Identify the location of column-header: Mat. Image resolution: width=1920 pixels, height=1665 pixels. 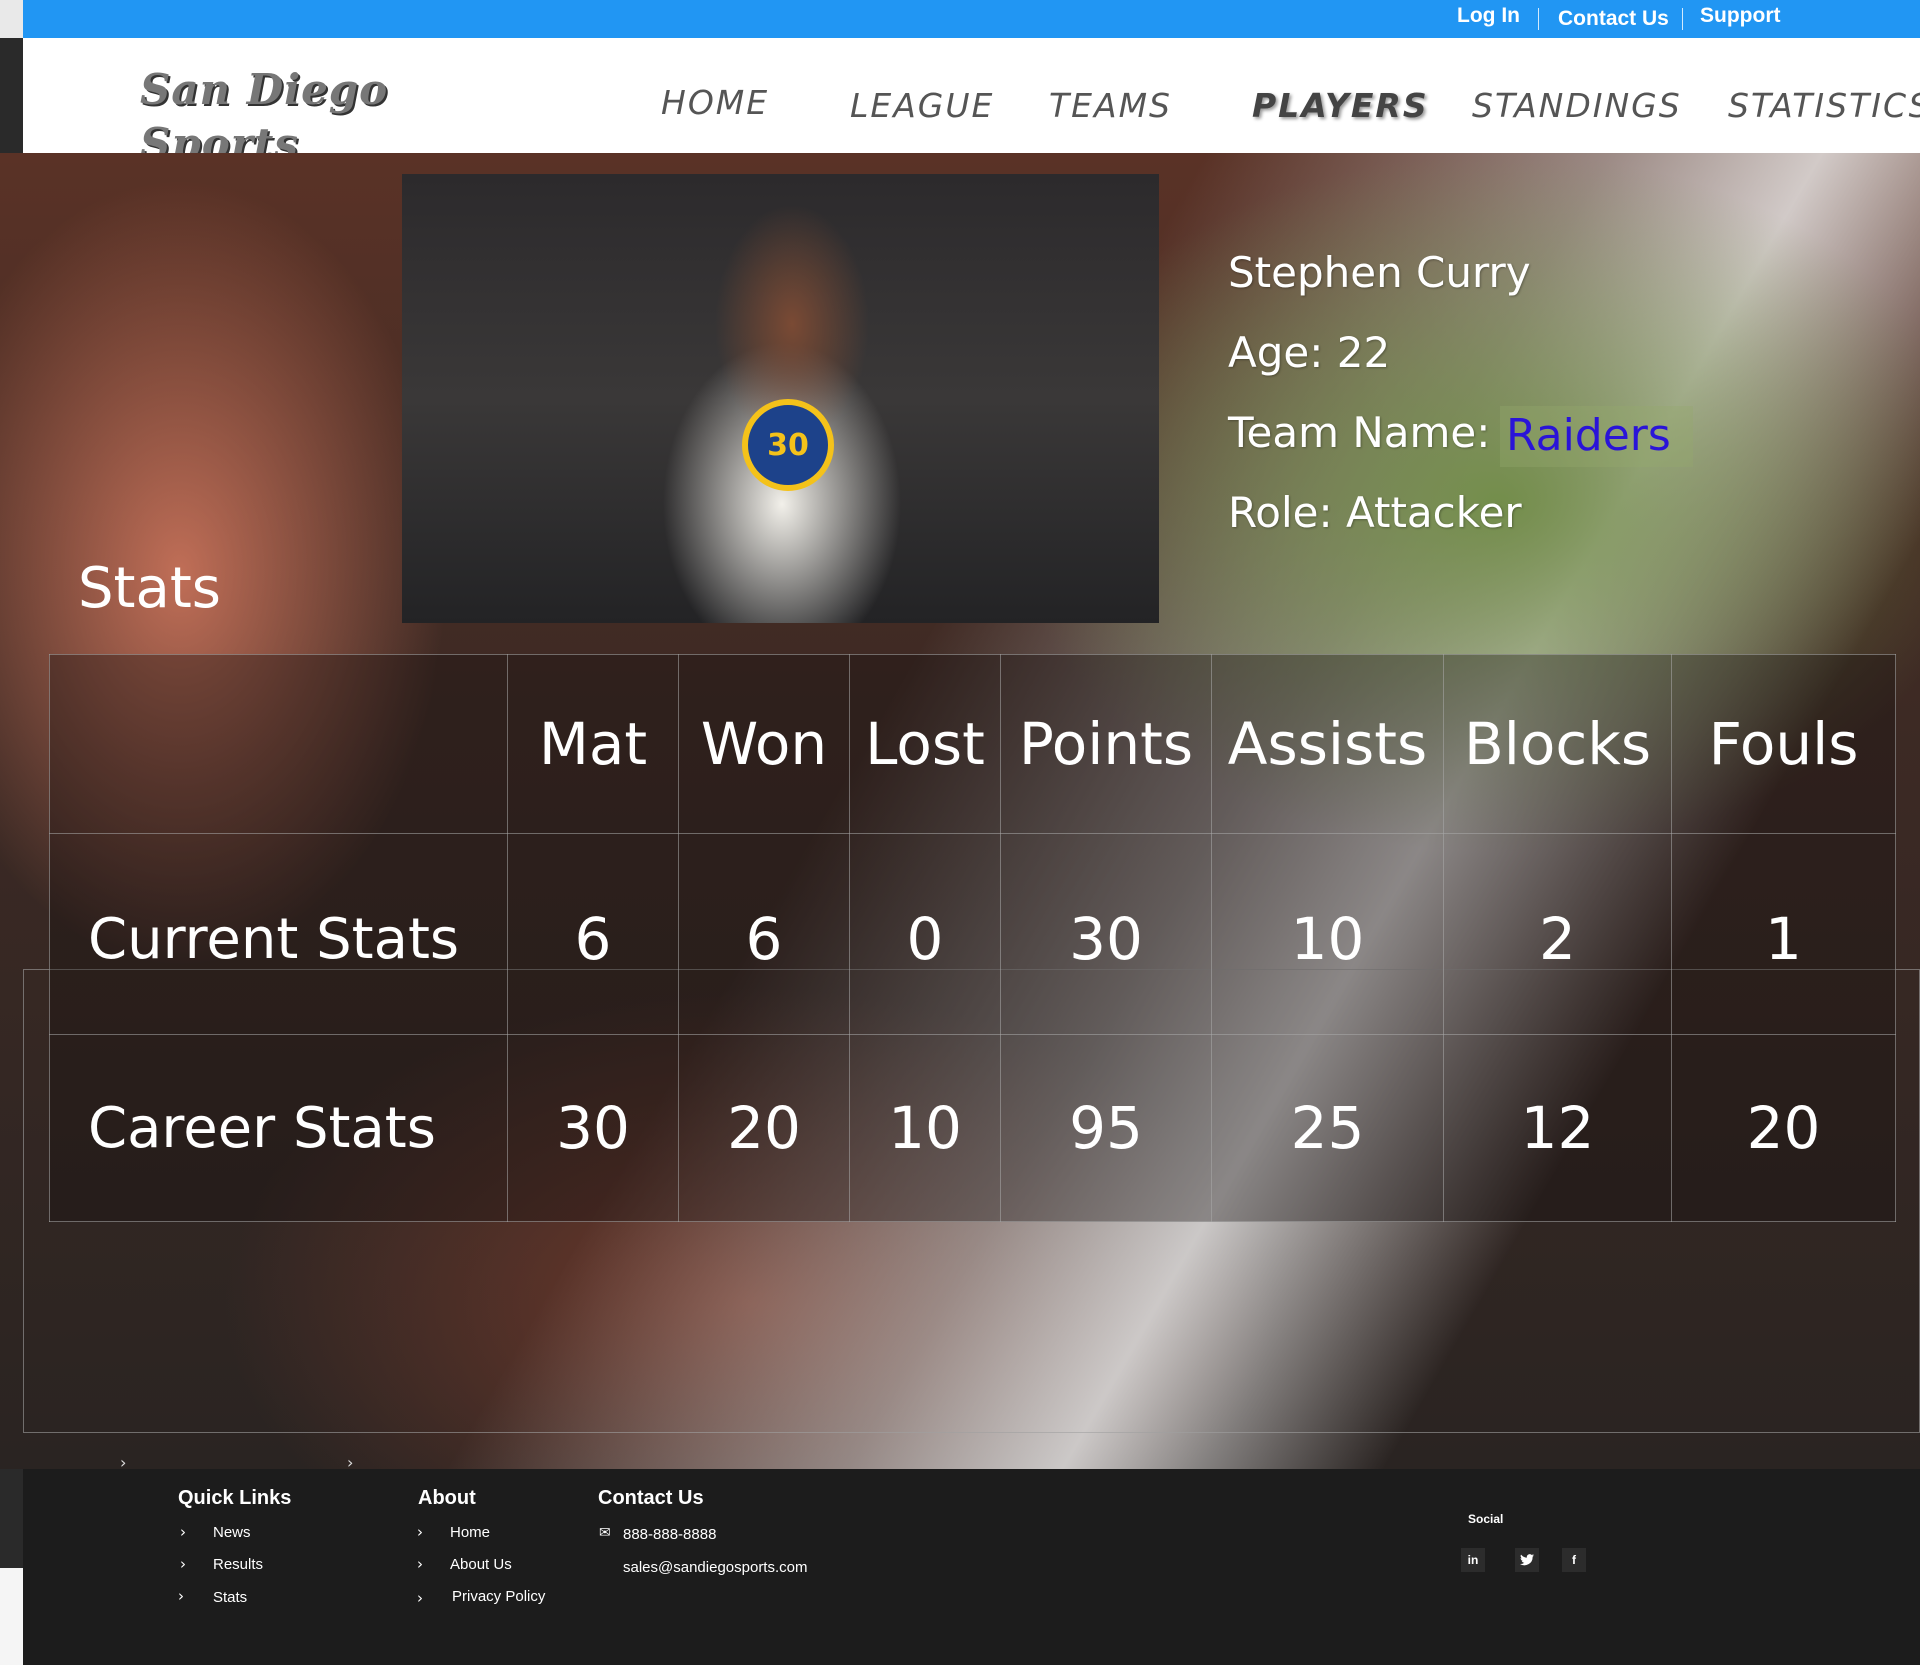
(593, 744).